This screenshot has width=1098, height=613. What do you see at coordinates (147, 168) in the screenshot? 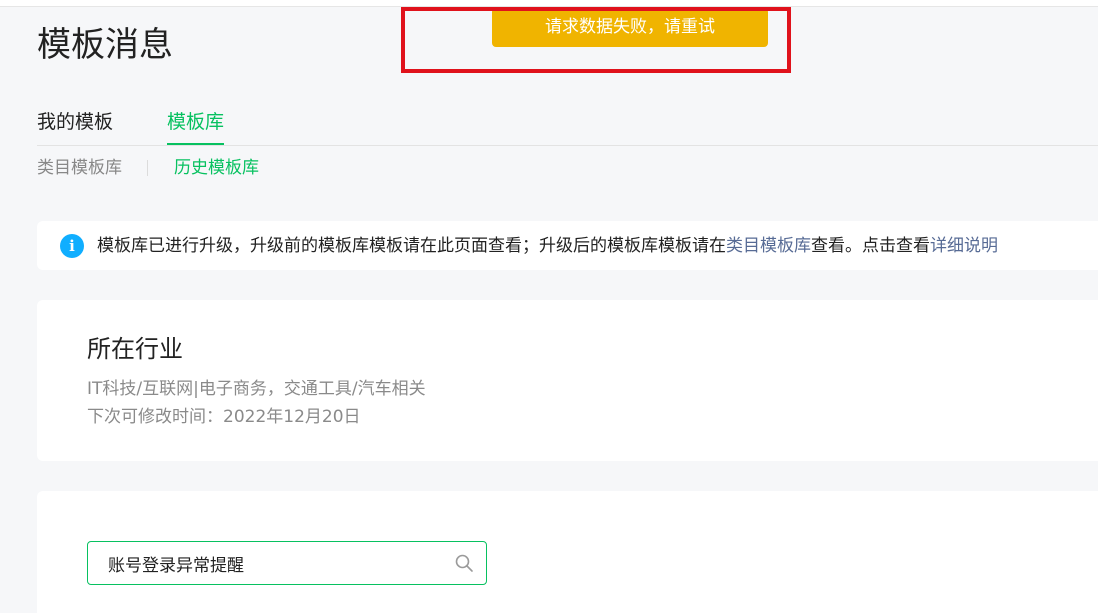
I see `subtab-divider` at bounding box center [147, 168].